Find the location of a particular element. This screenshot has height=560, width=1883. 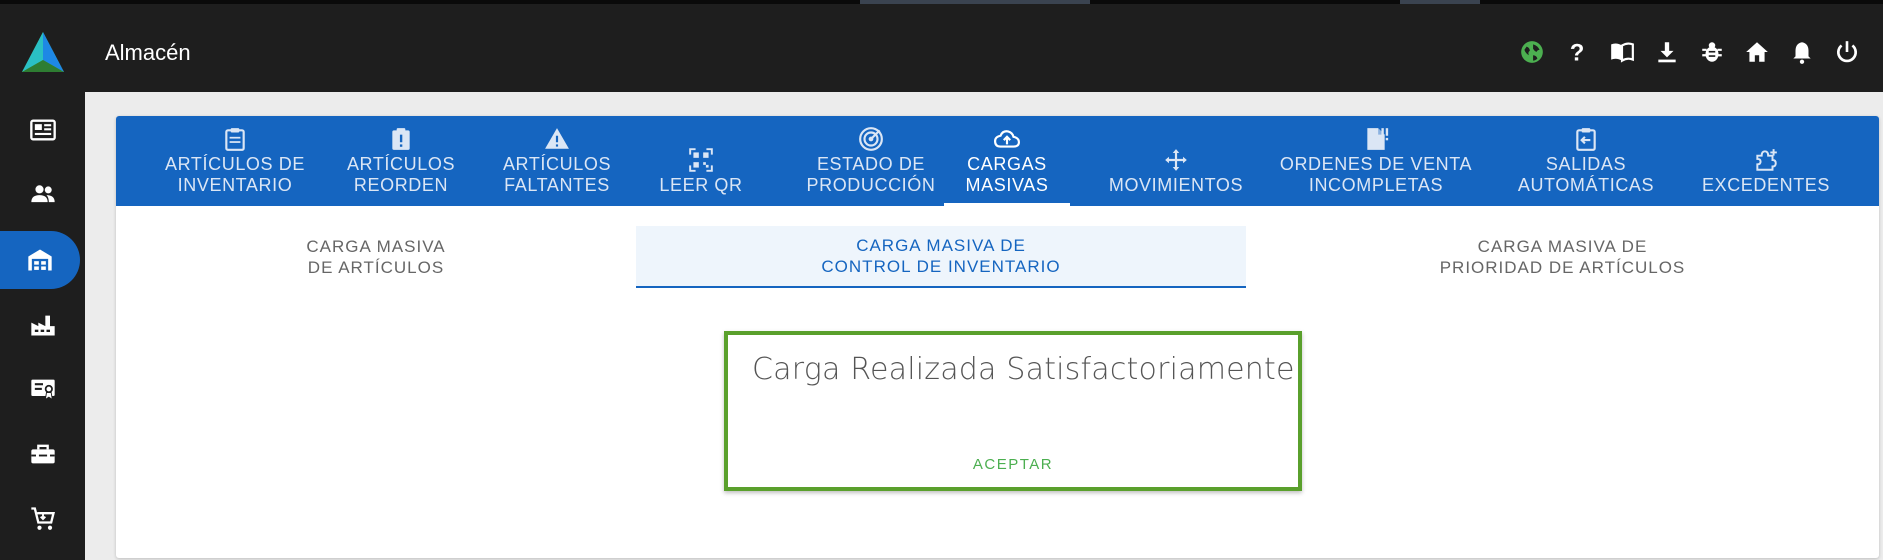

warehouse-icon is located at coordinates (40, 260).